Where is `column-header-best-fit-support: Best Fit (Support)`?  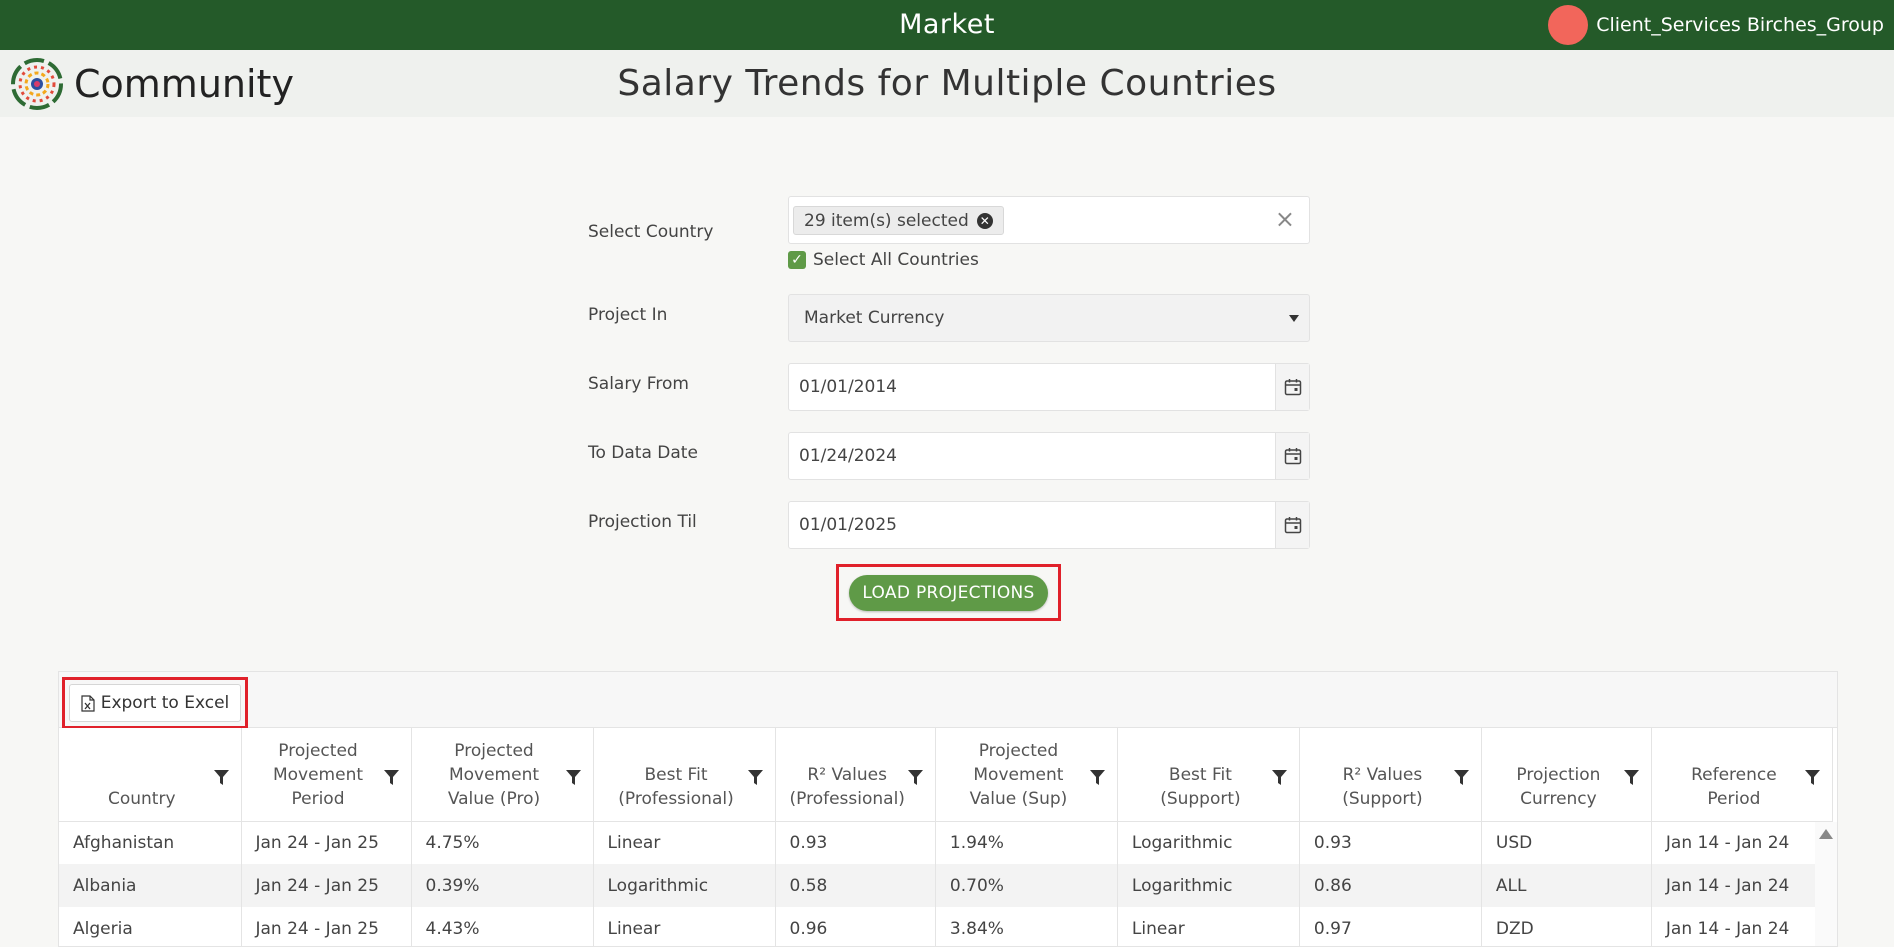
column-header-best-fit-support: Best Fit (Support) is located at coordinates (1208, 775).